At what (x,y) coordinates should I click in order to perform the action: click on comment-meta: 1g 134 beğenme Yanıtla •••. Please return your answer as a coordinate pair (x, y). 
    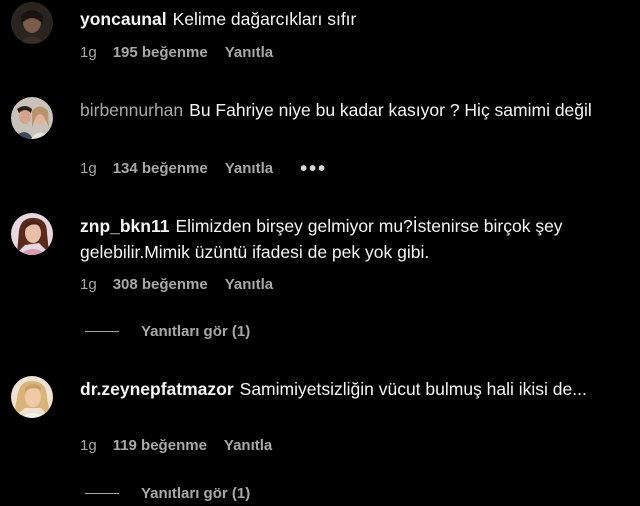
    Looking at the image, I should click on (212, 169).